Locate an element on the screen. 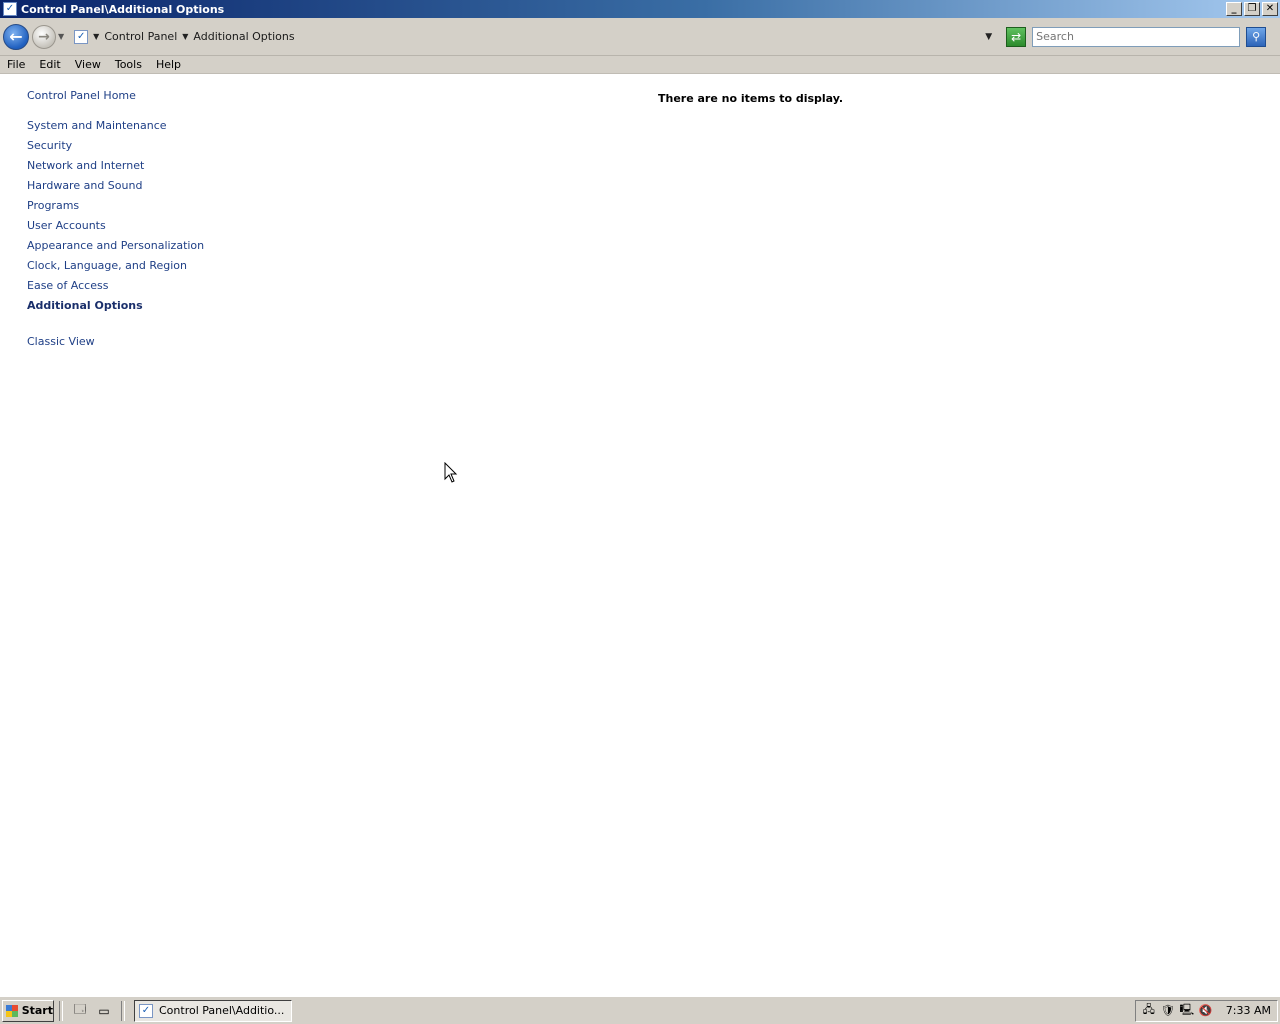 The height and width of the screenshot is (1024, 1280). sidebar-item-security: Security is located at coordinates (147, 148).